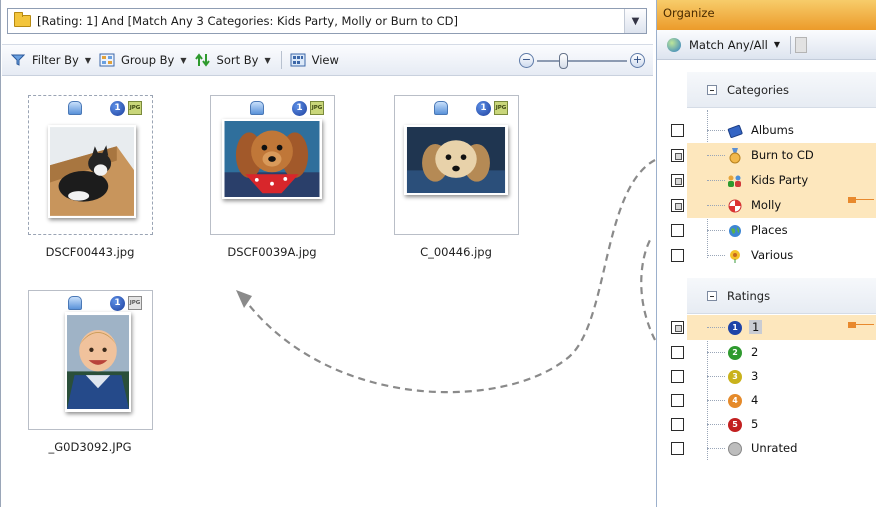 The width and height of the screenshot is (876, 507). Describe the element at coordinates (766, 376) in the screenshot. I see `rating-row-3: 3 3` at that location.